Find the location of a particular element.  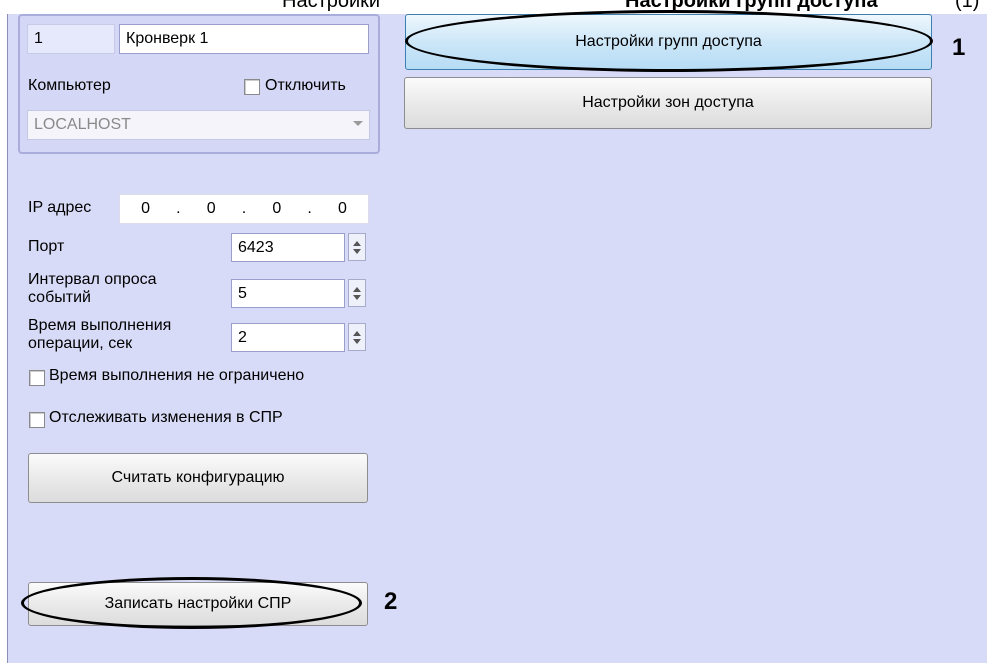

caption-right: (1) is located at coordinates (967, 6).